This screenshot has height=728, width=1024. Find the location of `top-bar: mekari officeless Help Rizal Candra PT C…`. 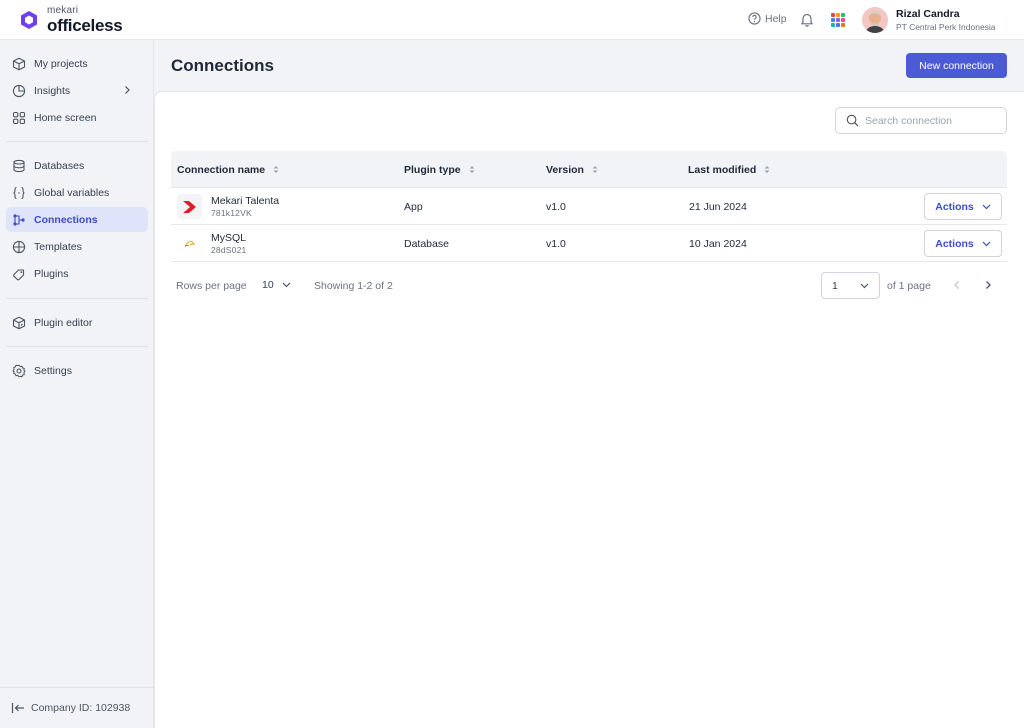

top-bar: mekari officeless Help Rizal Candra PT C… is located at coordinates (512, 20).